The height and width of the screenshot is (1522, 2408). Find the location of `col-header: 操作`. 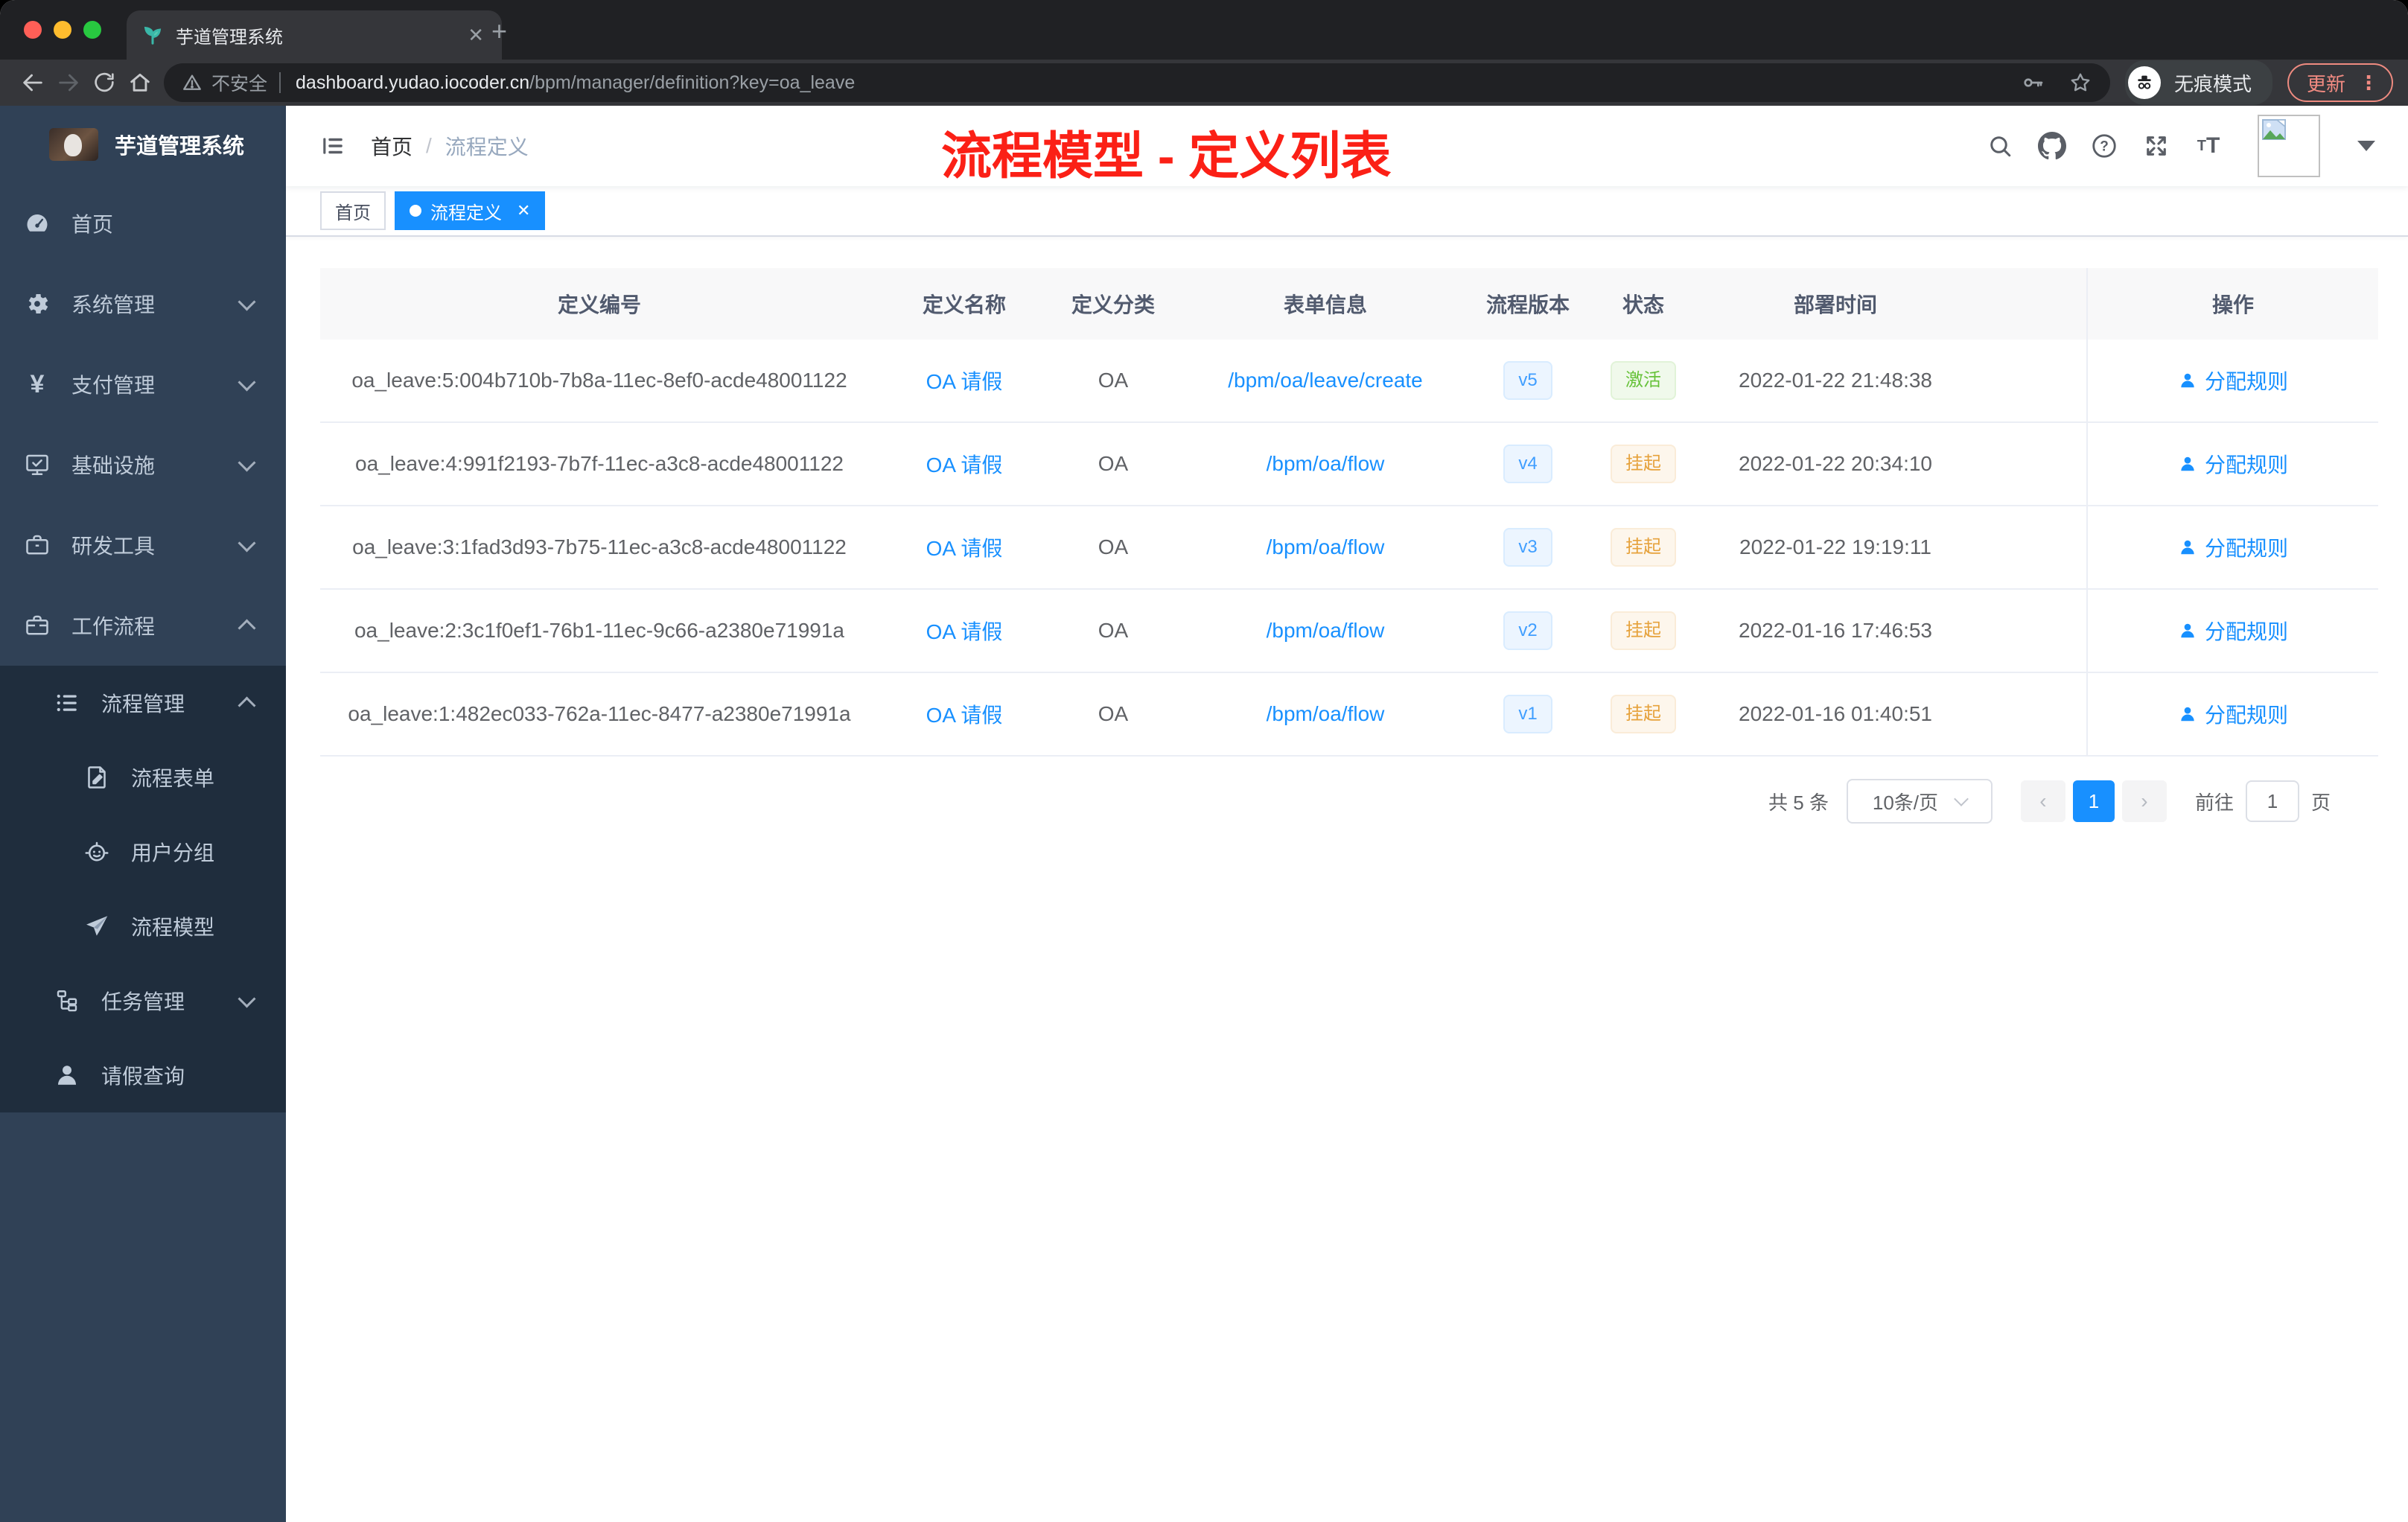

col-header: 操作 is located at coordinates (2232, 304).